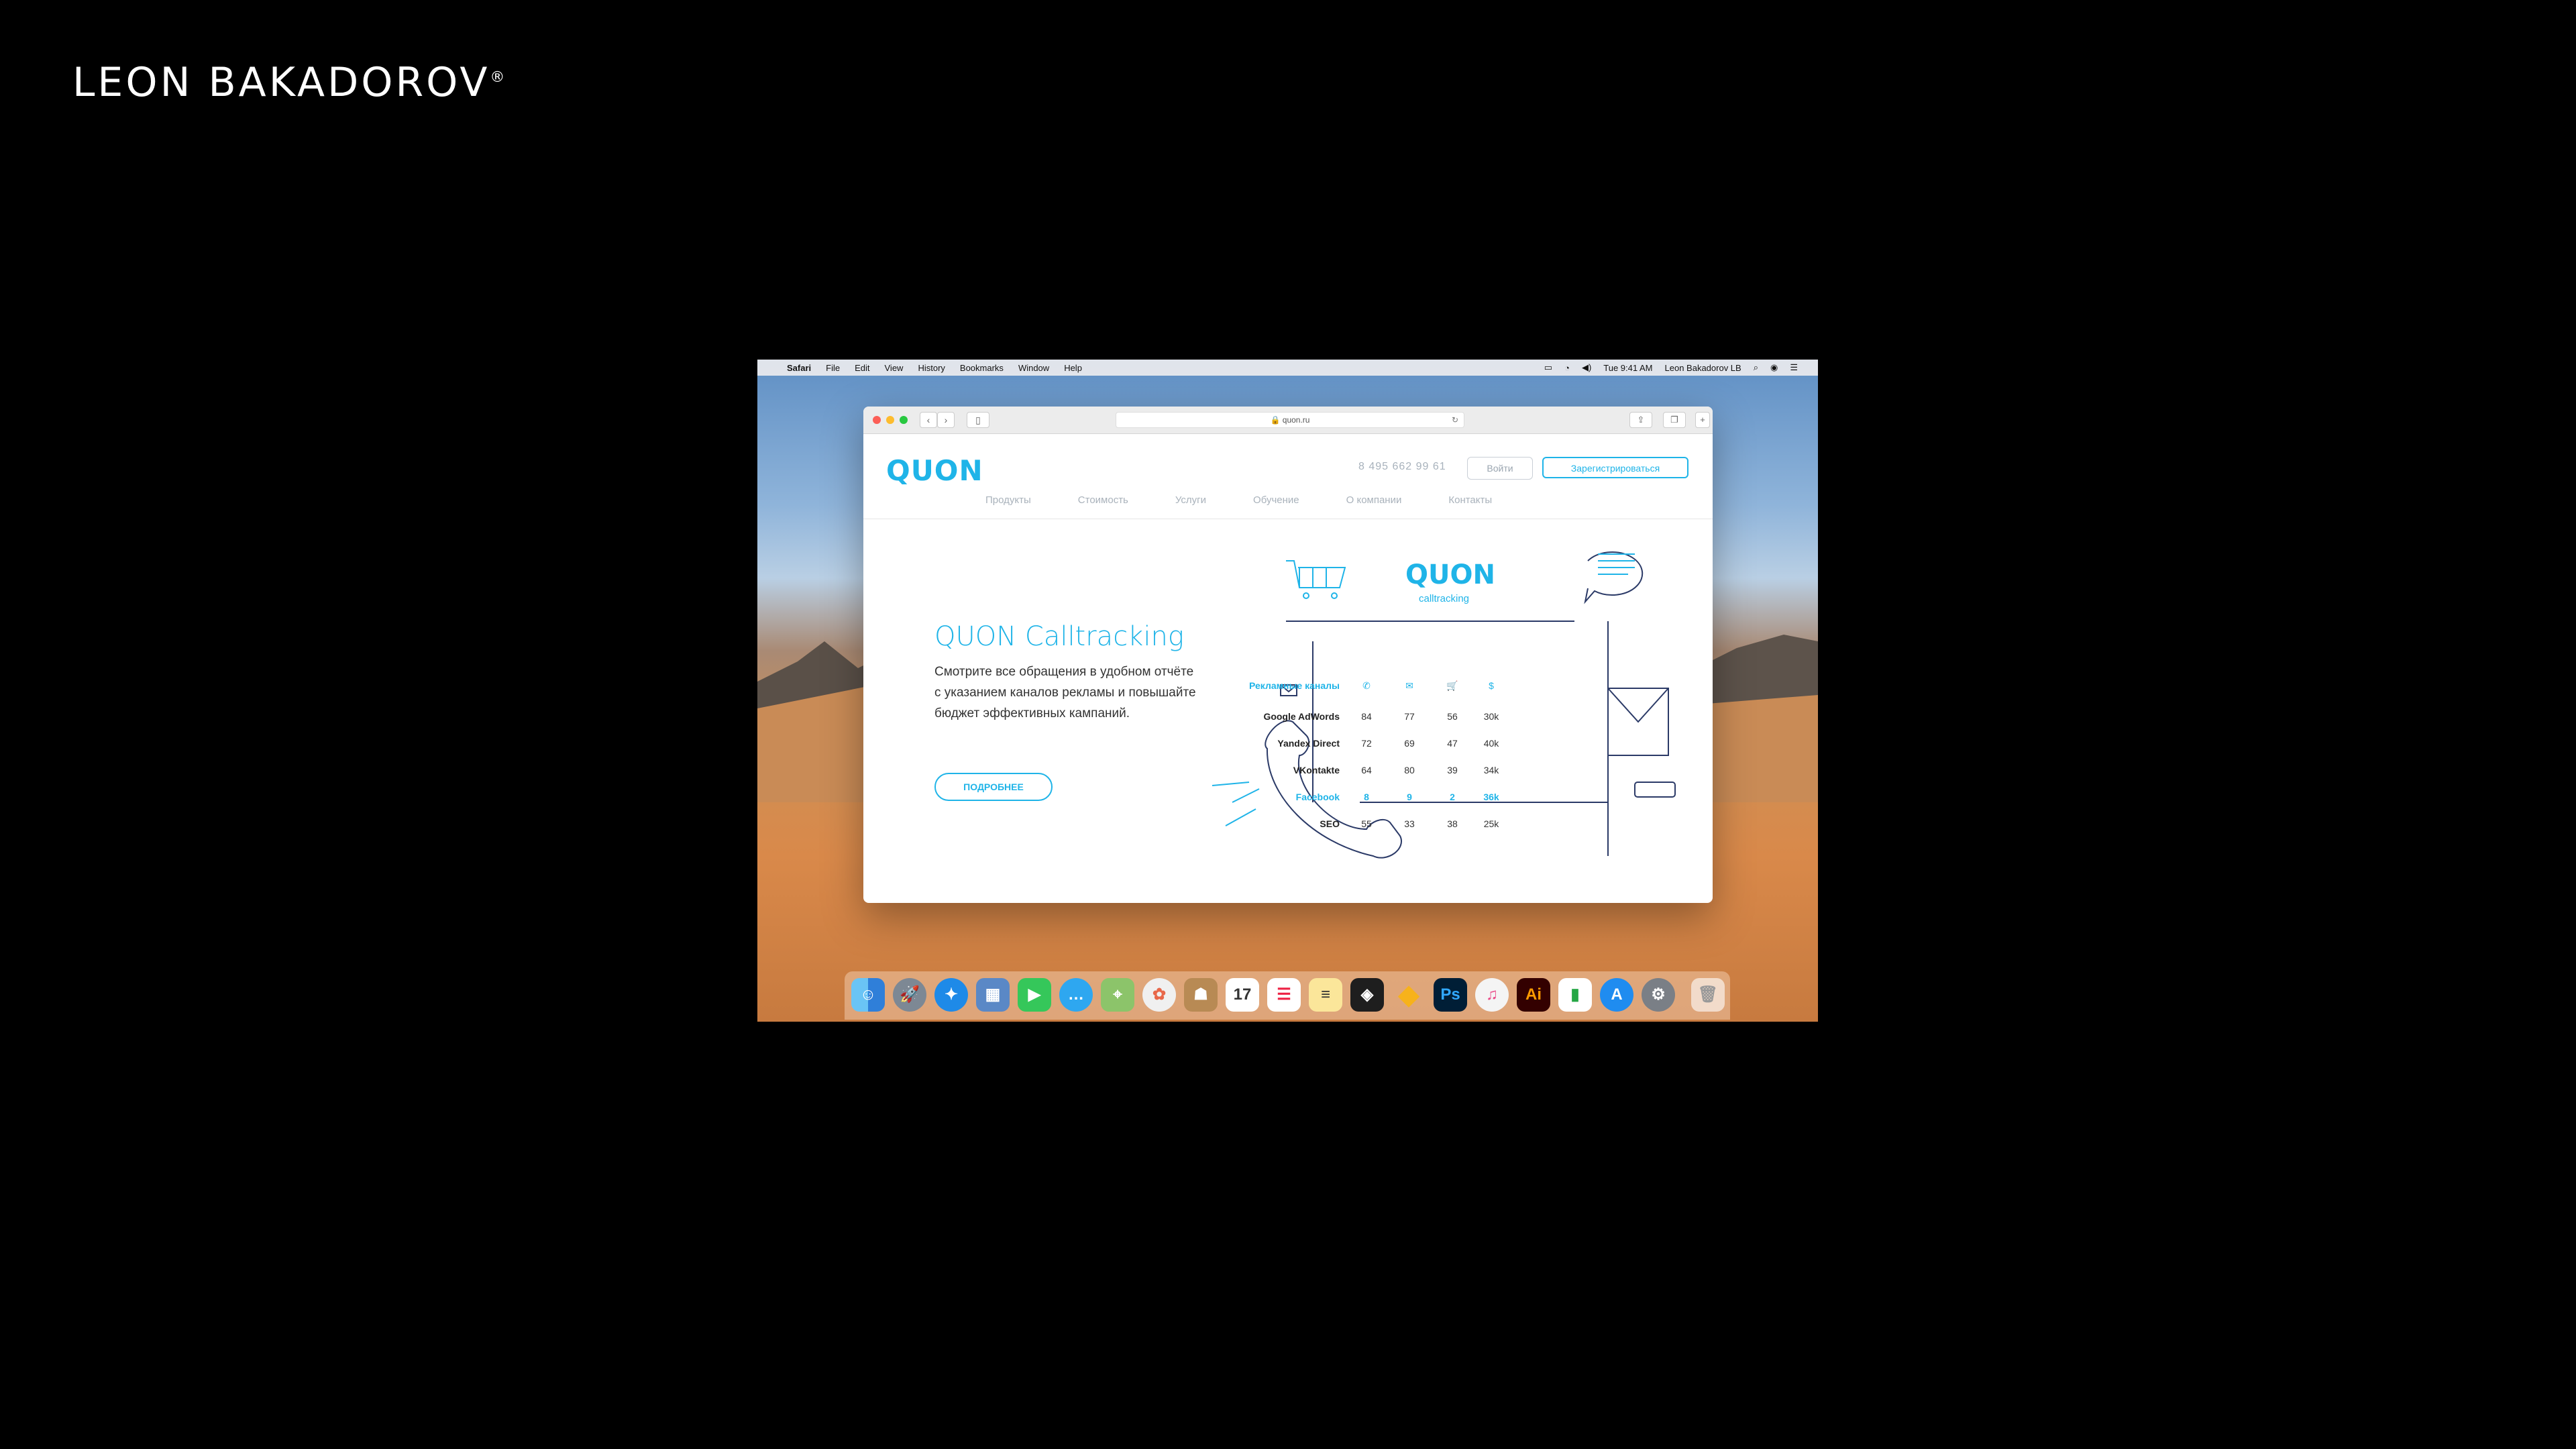 The image size is (2576, 1449). Describe the element at coordinates (946, 420) in the screenshot. I see `forward-button: ›` at that location.